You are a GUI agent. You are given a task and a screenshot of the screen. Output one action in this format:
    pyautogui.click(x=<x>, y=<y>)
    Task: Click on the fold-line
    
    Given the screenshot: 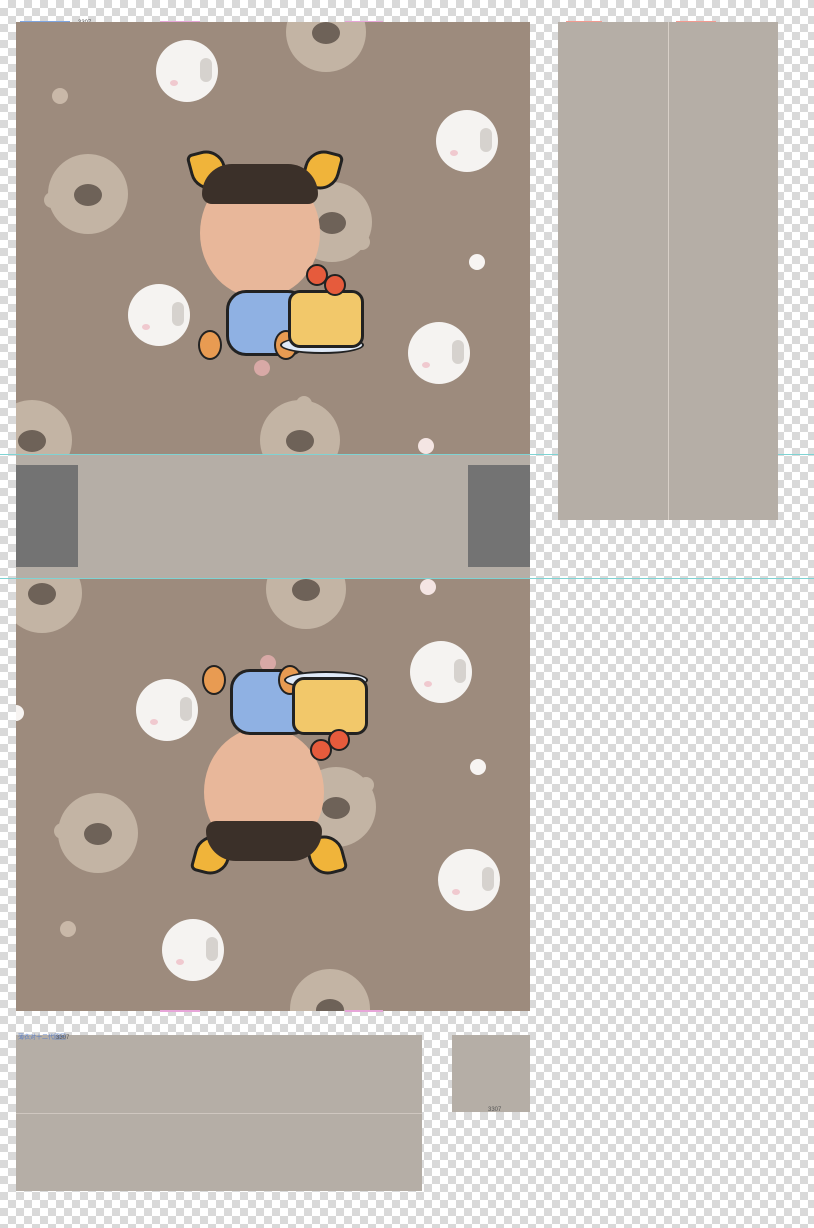 What is the action you would take?
    pyautogui.click(x=668, y=271)
    